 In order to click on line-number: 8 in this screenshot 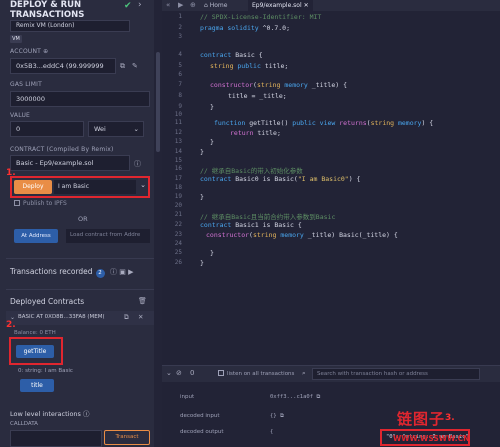, I will do `click(180, 95)`.